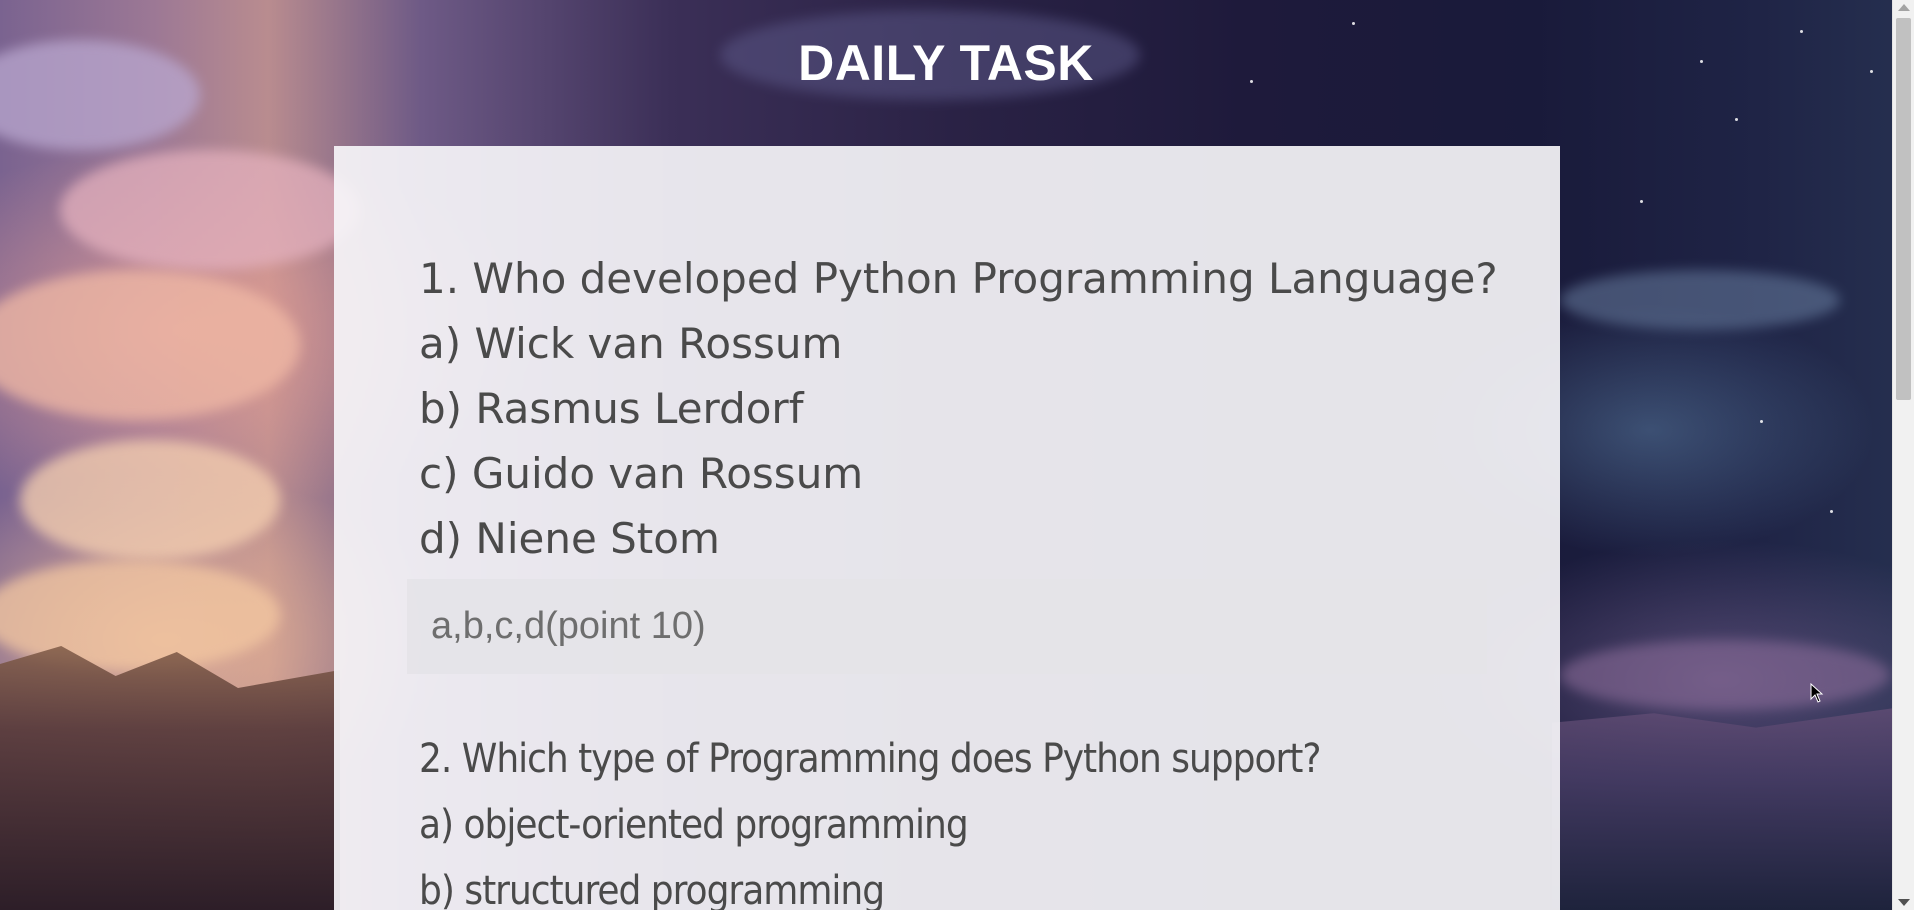 The image size is (1914, 910). Describe the element at coordinates (1904, 7) in the screenshot. I see `scroll-up-arrow-icon` at that location.